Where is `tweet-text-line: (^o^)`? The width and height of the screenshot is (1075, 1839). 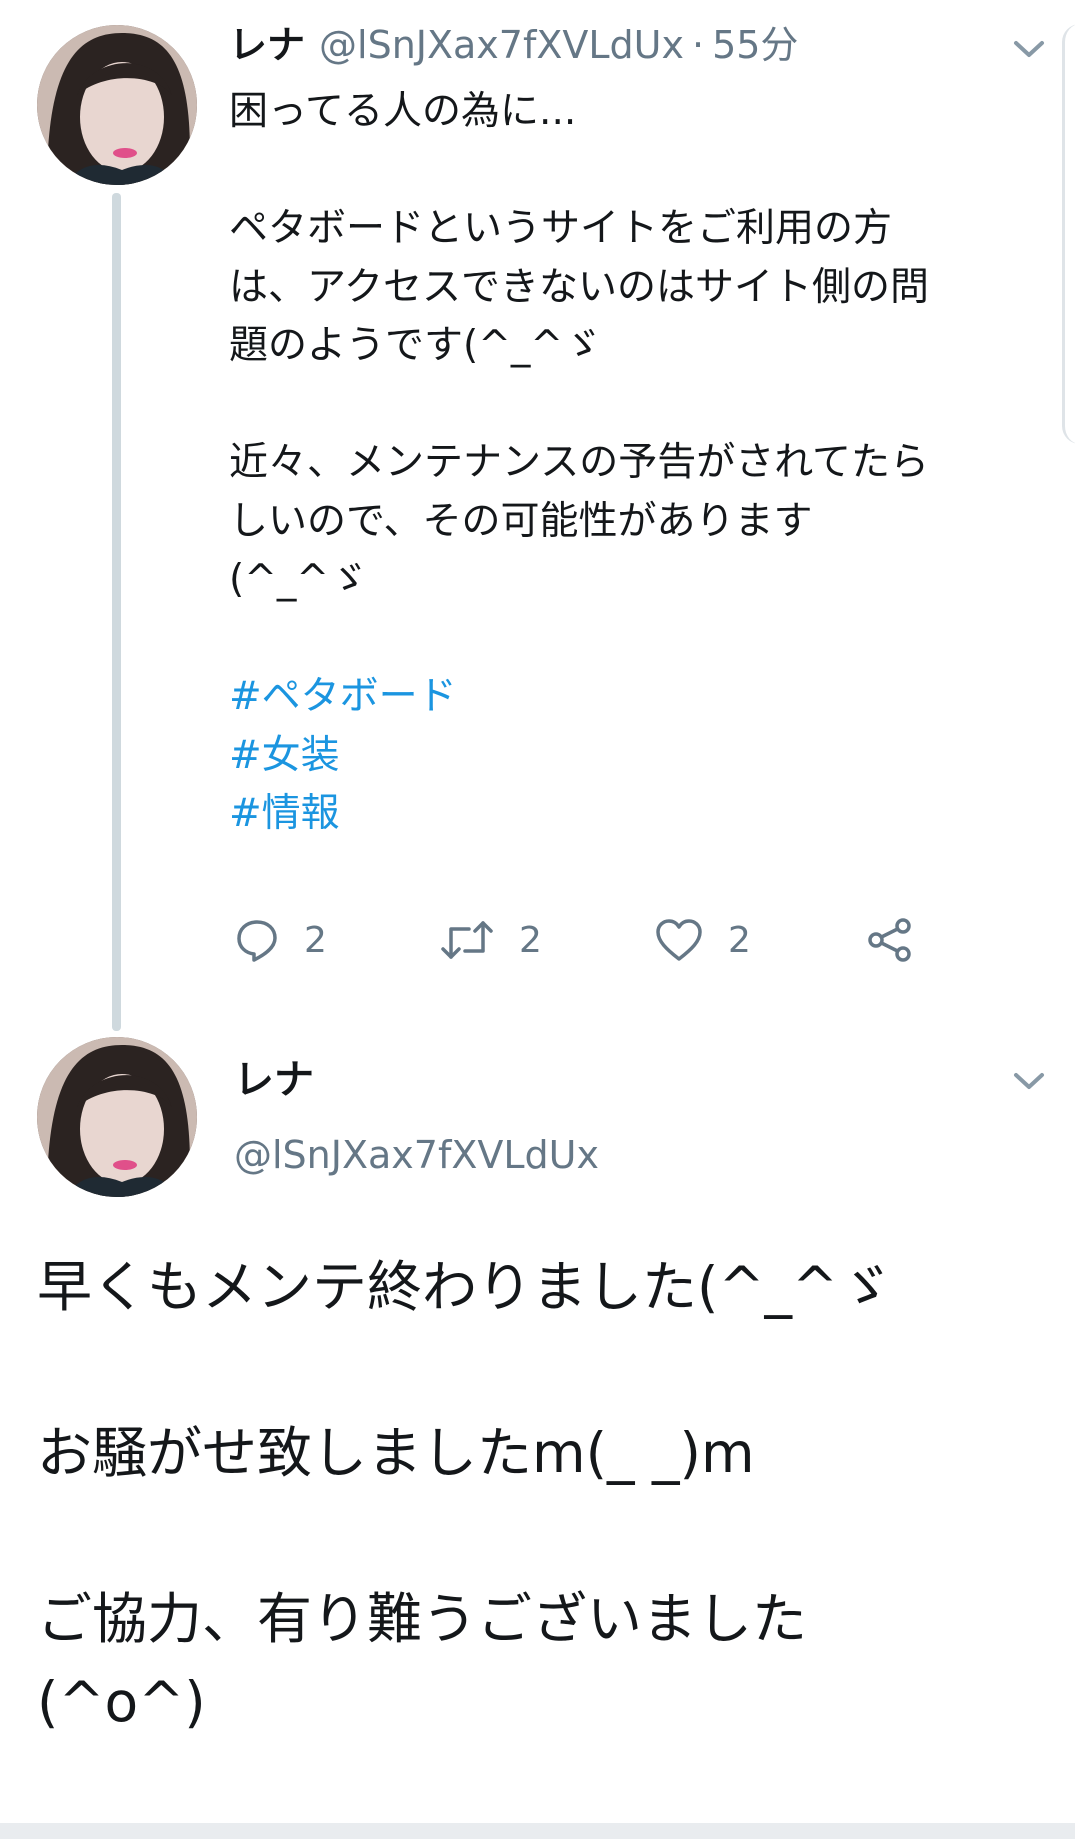 tweet-text-line: (^o^) is located at coordinates (121, 1702).